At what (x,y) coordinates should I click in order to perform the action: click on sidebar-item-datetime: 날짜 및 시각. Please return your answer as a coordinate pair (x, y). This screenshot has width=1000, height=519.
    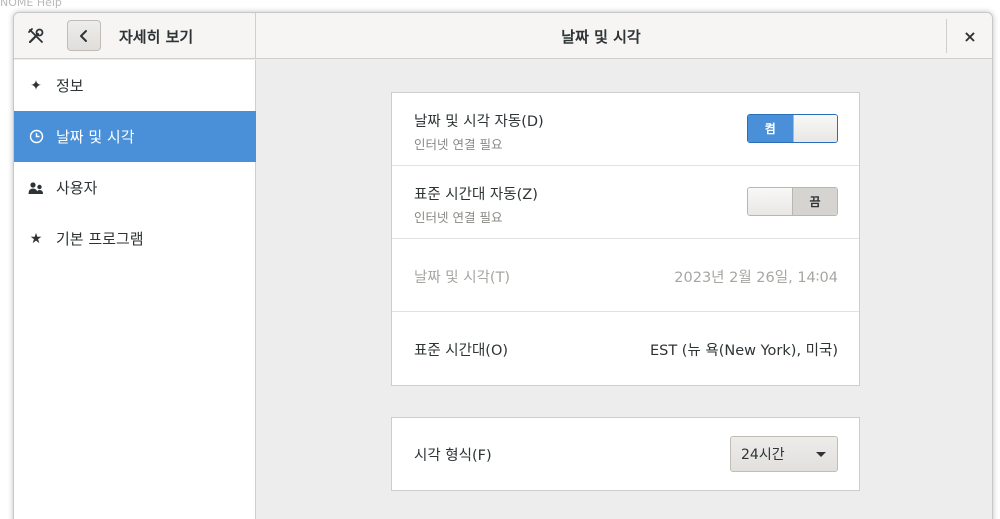
    Looking at the image, I should click on (135, 136).